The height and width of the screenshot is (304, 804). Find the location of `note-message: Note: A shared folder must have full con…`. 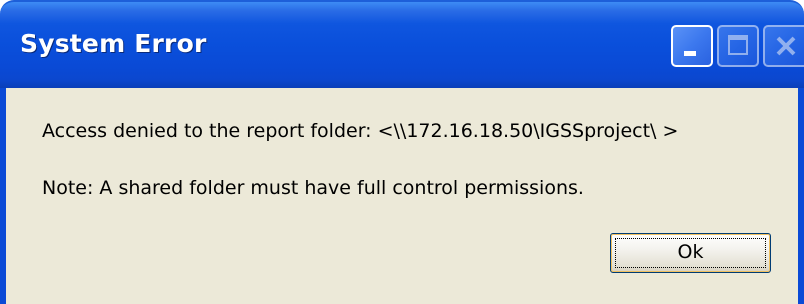

note-message: Note: A shared folder must have full con… is located at coordinates (313, 188).